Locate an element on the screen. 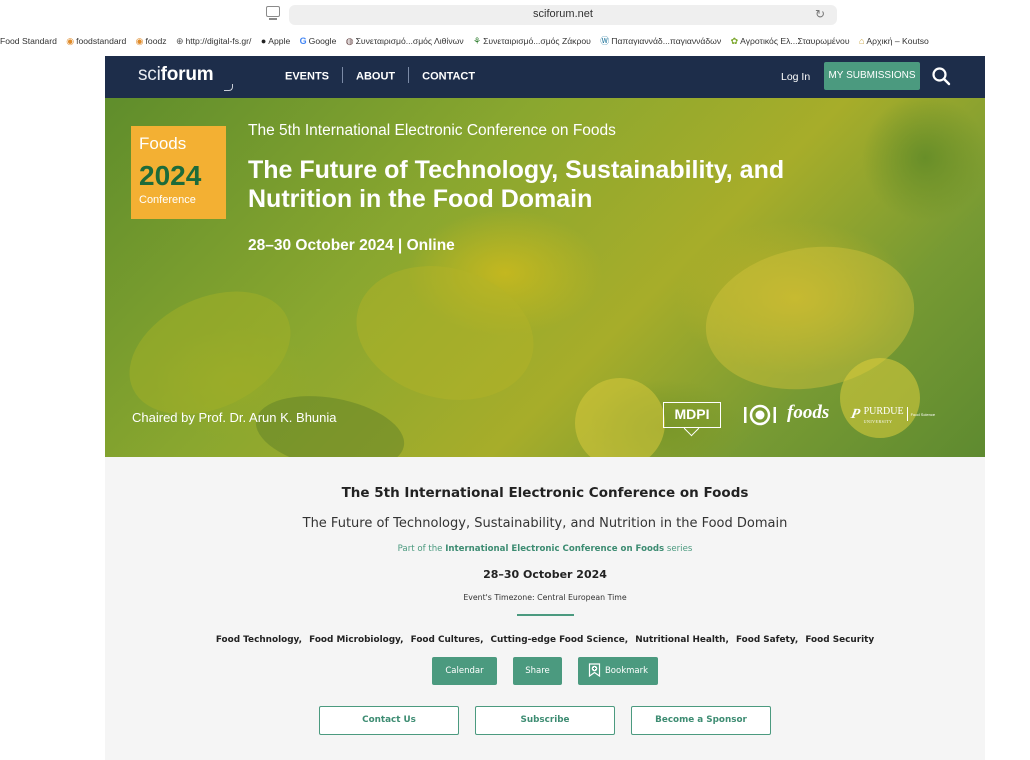  address-bar-url: sciforum.net is located at coordinates (563, 14).